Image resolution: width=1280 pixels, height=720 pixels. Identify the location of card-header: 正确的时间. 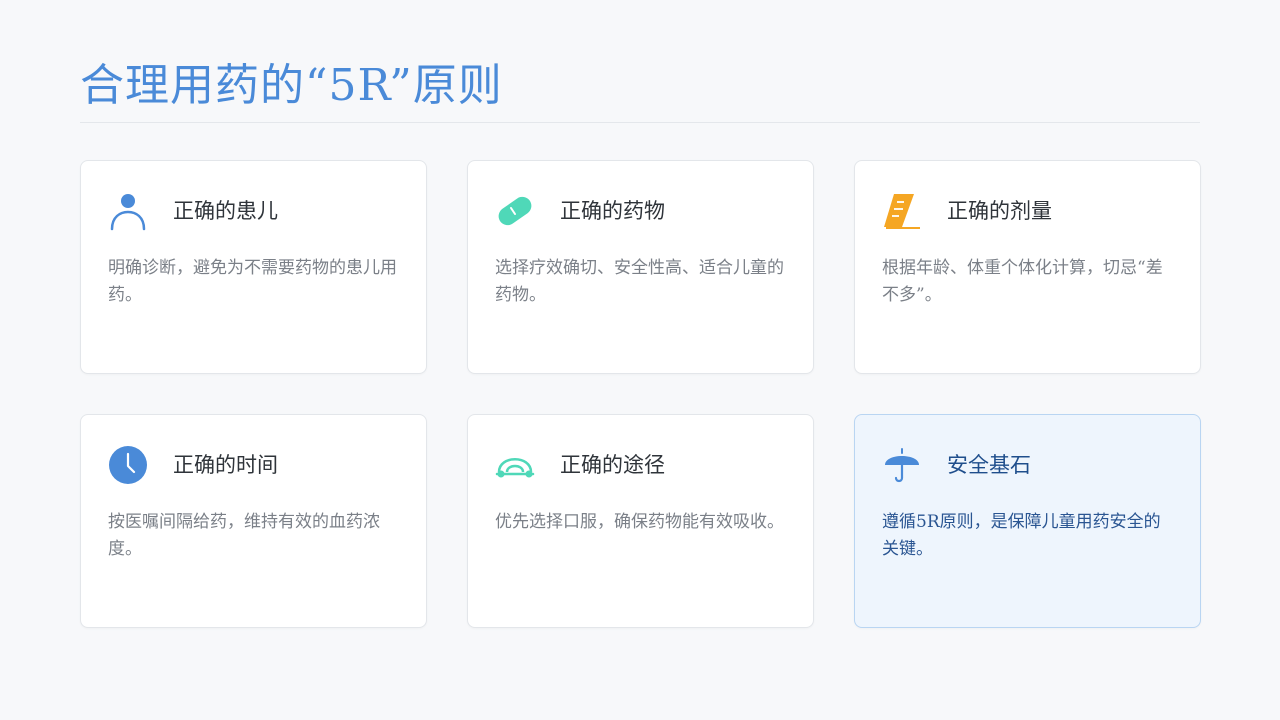
(253, 465).